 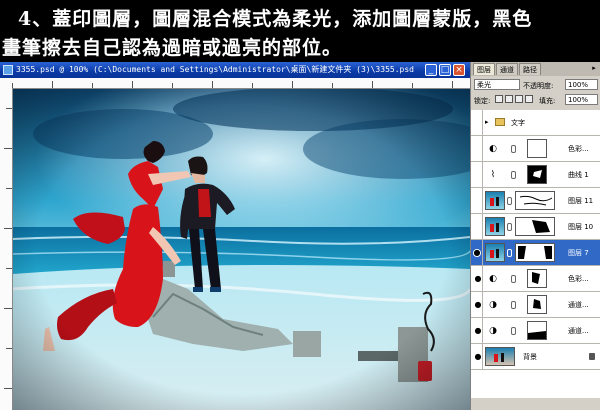 What do you see at coordinates (172, 48) in the screenshot?
I see `instruction-line-2: 畫筆擦去自己認為過暗或過亮的部位。` at bounding box center [172, 48].